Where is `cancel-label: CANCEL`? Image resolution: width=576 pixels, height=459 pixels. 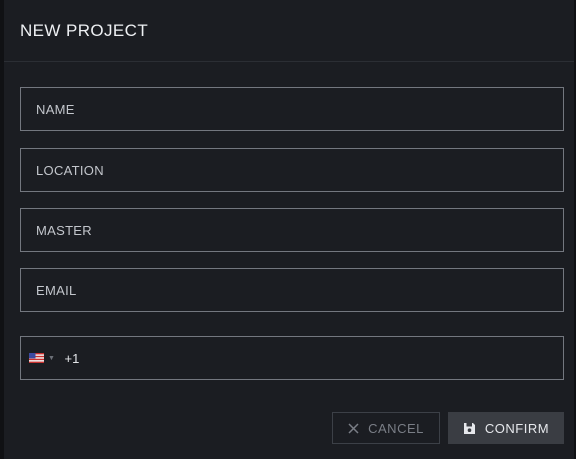 cancel-label: CANCEL is located at coordinates (396, 428).